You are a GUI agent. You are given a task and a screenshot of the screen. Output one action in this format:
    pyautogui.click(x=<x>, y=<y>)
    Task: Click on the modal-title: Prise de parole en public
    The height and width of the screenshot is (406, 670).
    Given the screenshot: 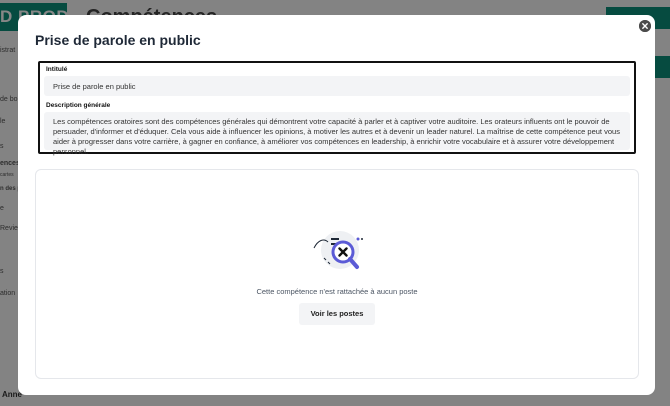 What is the action you would take?
    pyautogui.click(x=118, y=40)
    